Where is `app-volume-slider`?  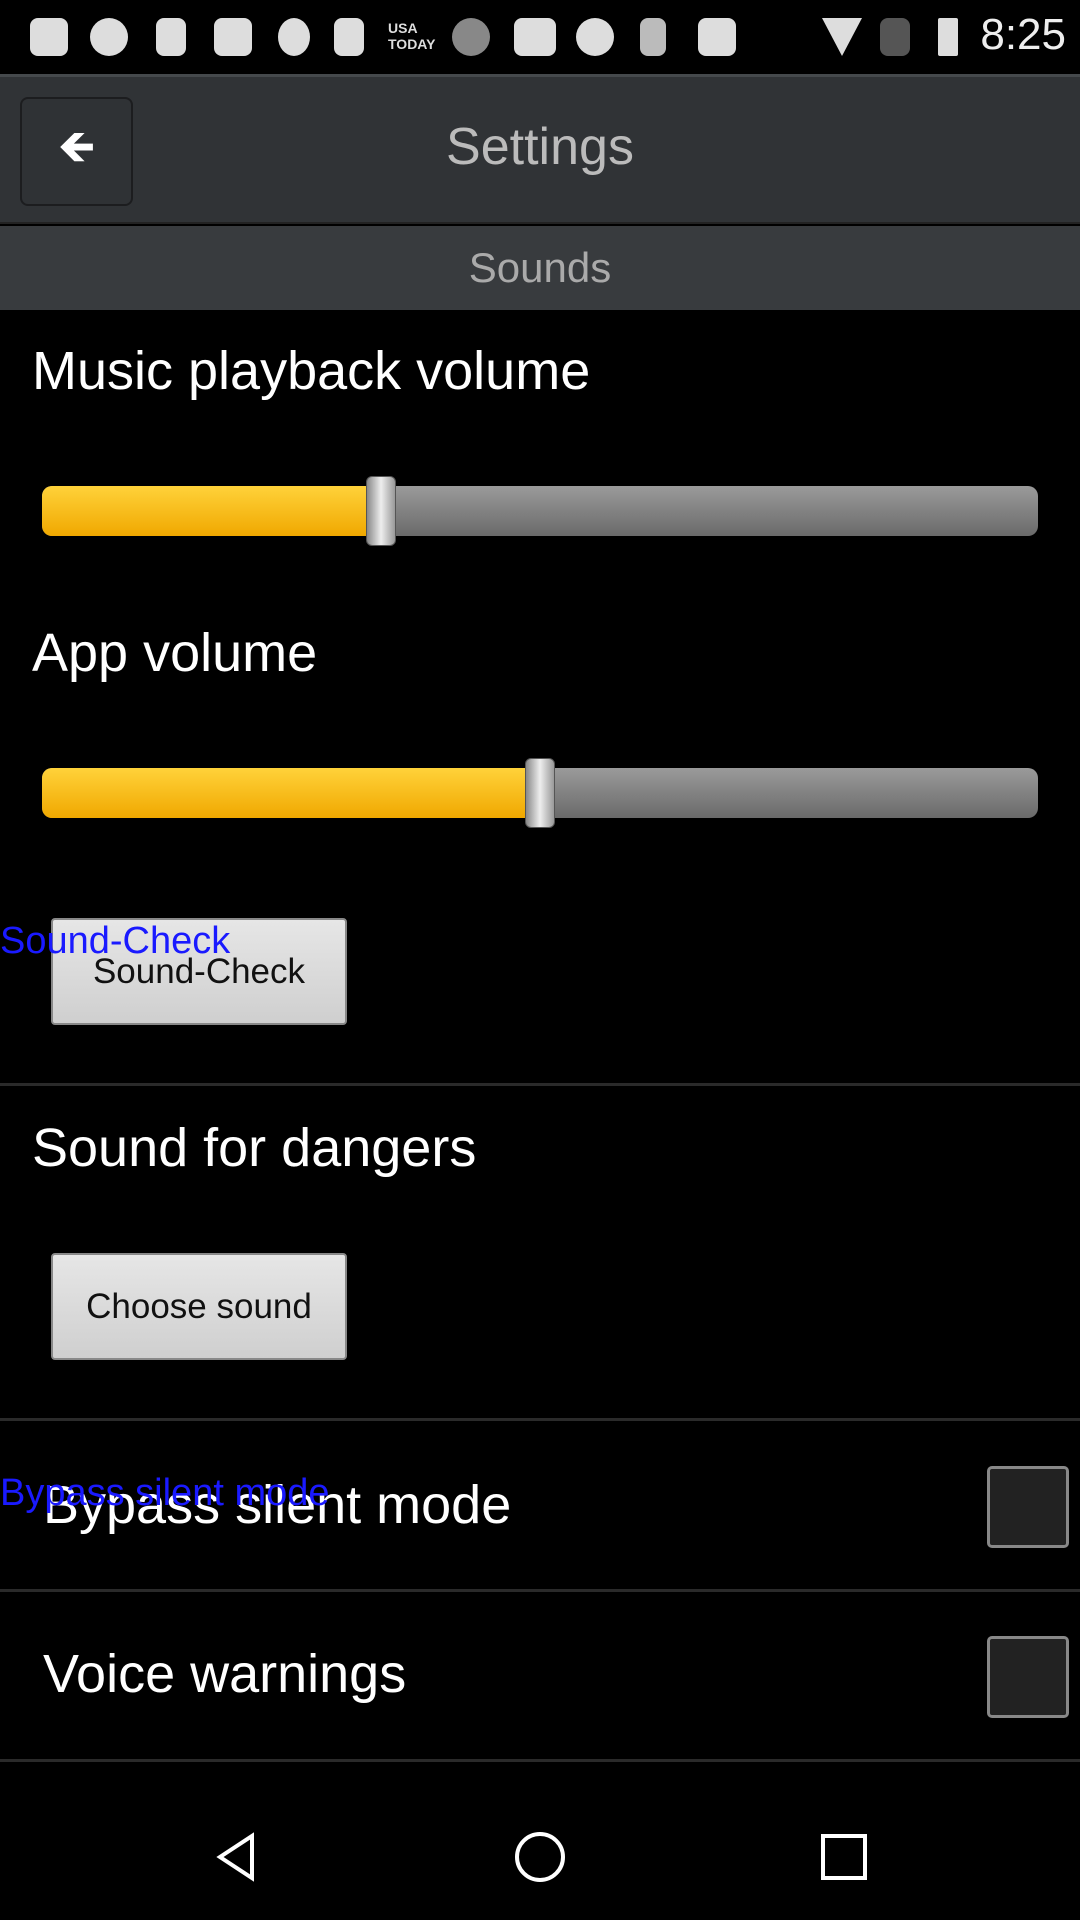
app-volume-slider is located at coordinates (540, 793).